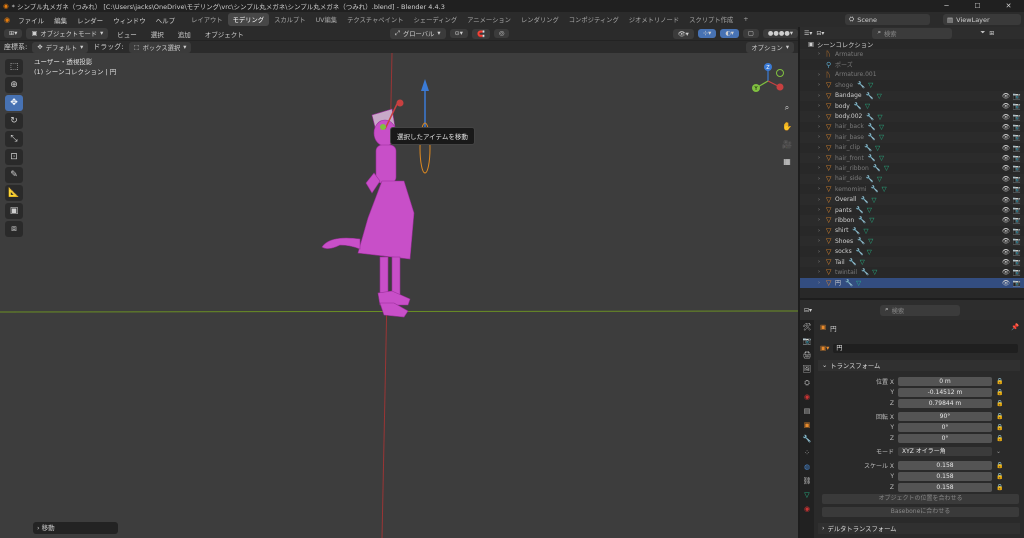 The image size is (1024, 538). What do you see at coordinates (60, 47) in the screenshot?
I see `coord-selector: ✥ デフォルト ▾` at bounding box center [60, 47].